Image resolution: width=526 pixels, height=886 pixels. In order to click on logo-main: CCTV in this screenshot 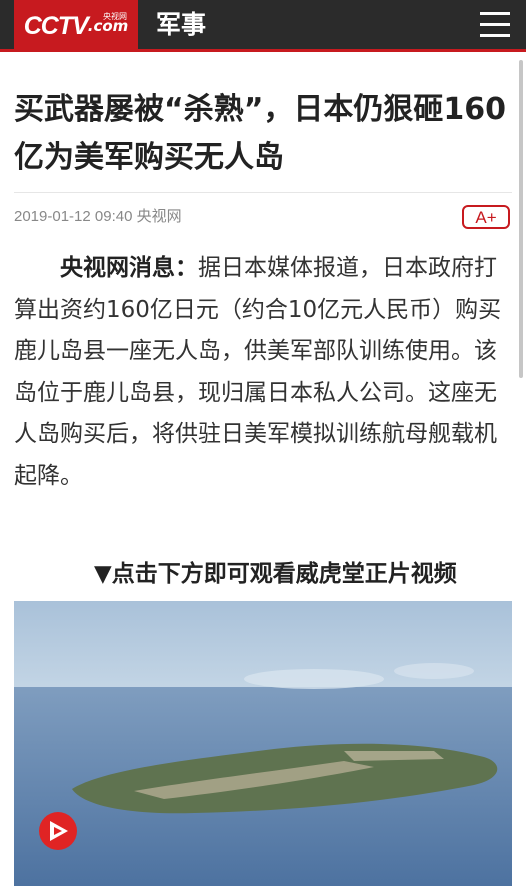, I will do `click(56, 25)`.